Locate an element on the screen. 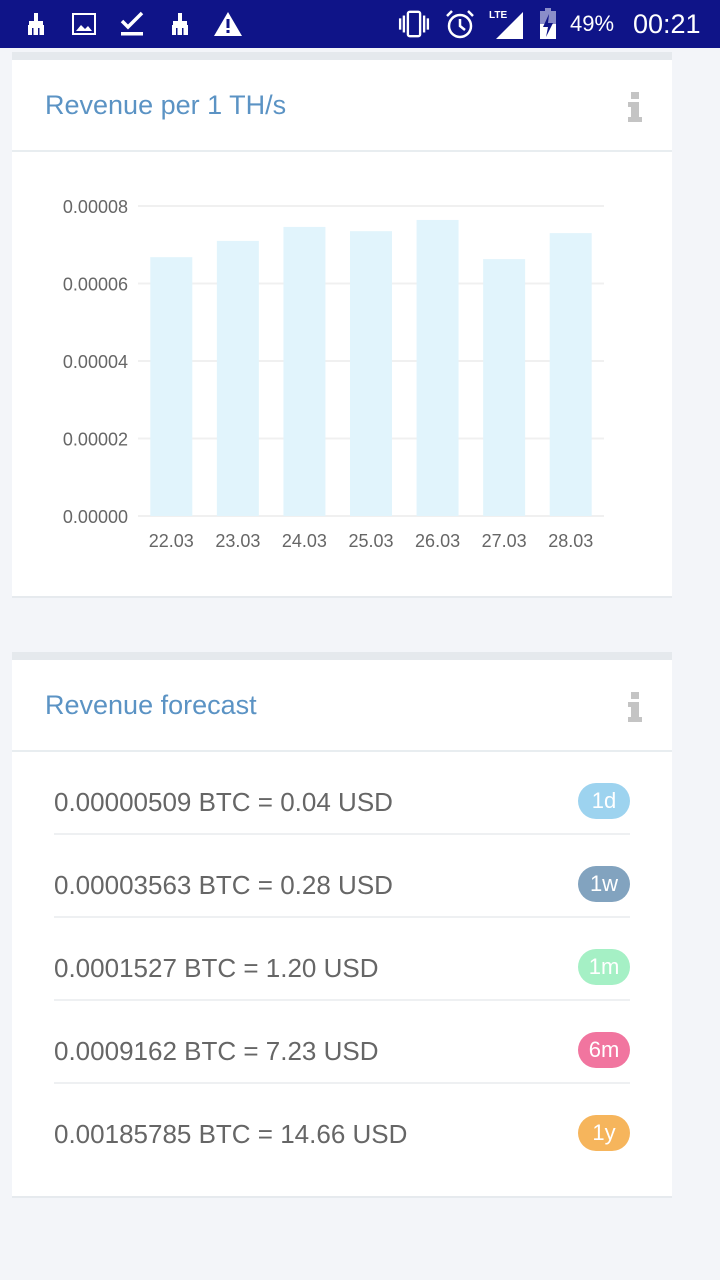 This screenshot has height=1280, width=720. y-tick-label: 0.00000 is located at coordinates (95, 517).